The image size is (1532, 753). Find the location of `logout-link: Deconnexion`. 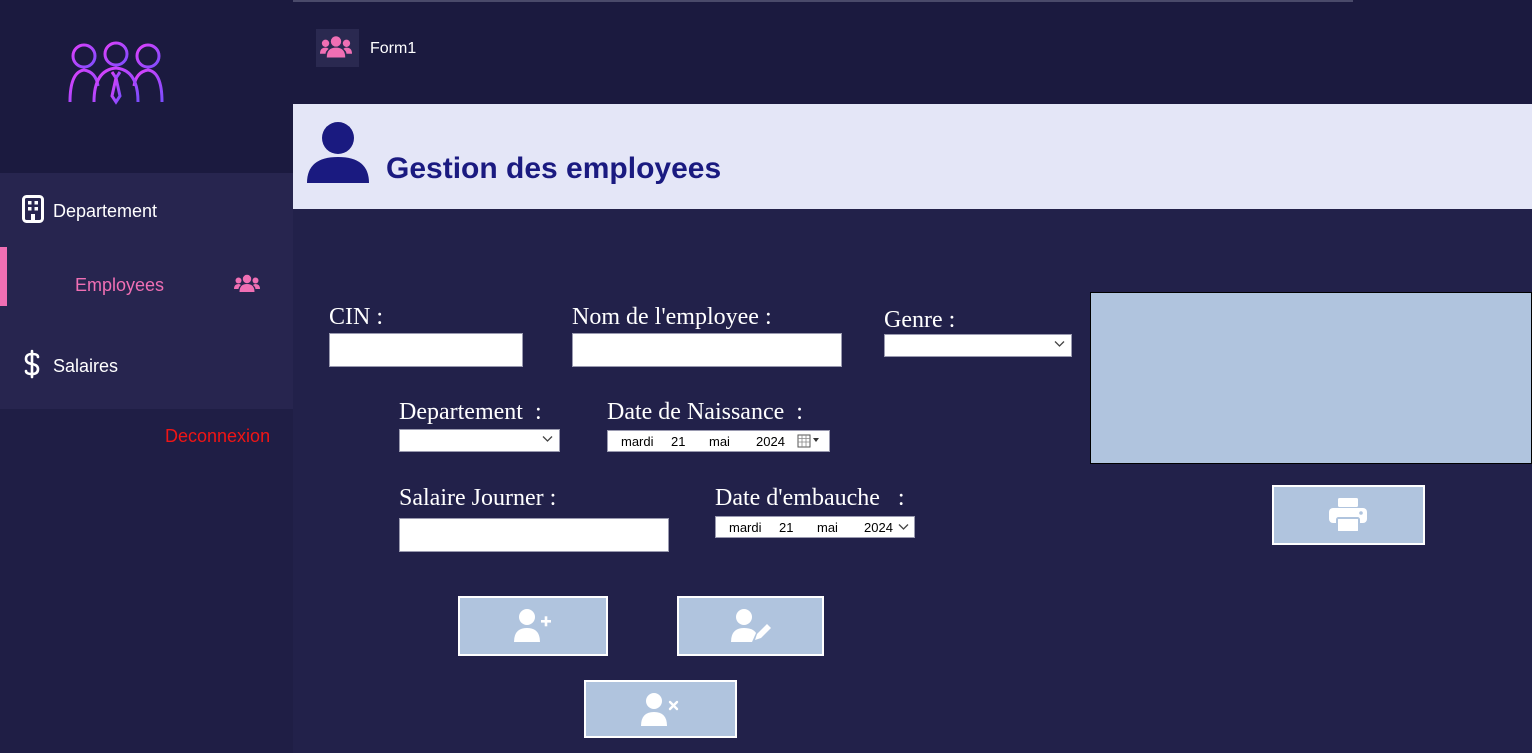

logout-link: Deconnexion is located at coordinates (217, 436).